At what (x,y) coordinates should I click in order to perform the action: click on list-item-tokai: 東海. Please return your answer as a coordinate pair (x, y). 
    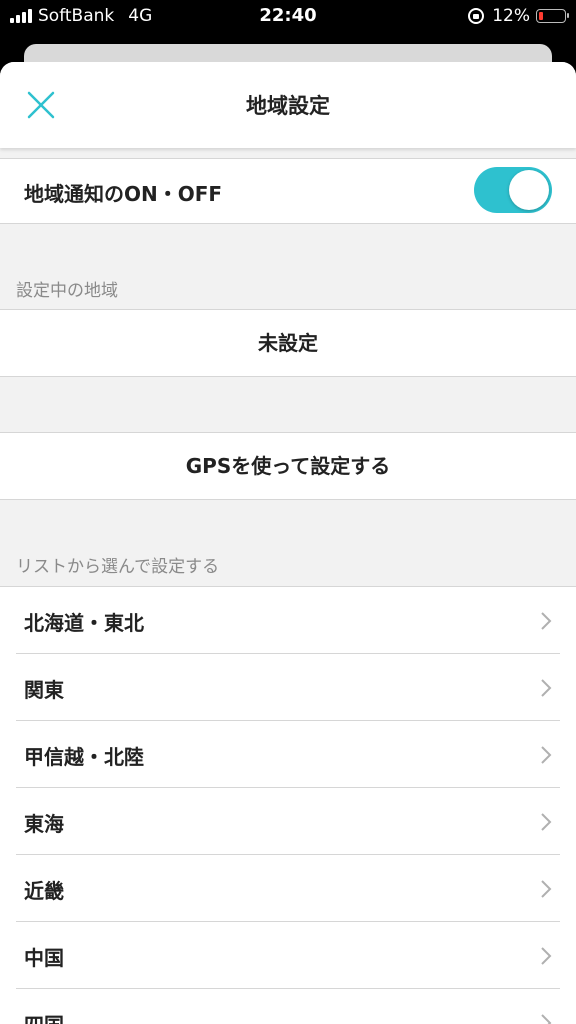
    Looking at the image, I should click on (288, 821).